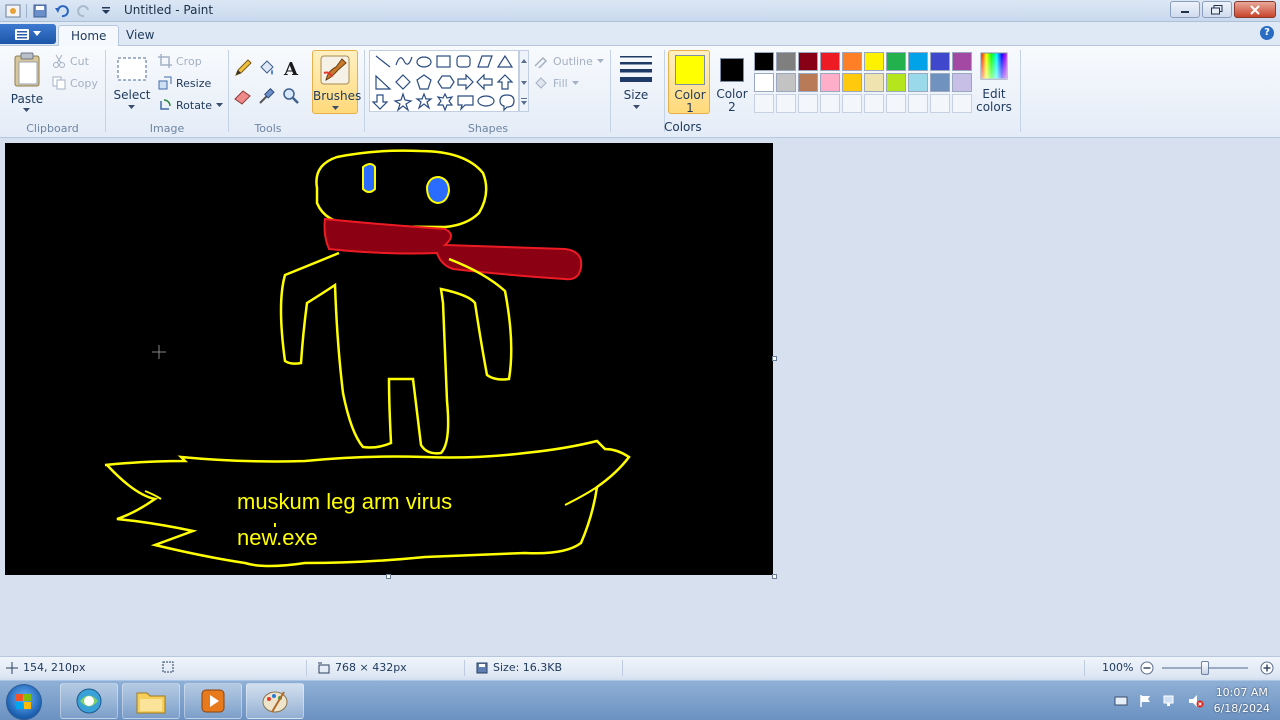 The height and width of the screenshot is (720, 1280). What do you see at coordinates (292, 69) in the screenshot?
I see `text-tool: A` at bounding box center [292, 69].